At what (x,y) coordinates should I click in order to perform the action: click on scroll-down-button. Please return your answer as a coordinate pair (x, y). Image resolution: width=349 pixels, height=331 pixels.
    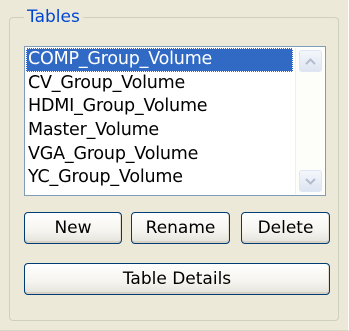
    Looking at the image, I should click on (310, 181).